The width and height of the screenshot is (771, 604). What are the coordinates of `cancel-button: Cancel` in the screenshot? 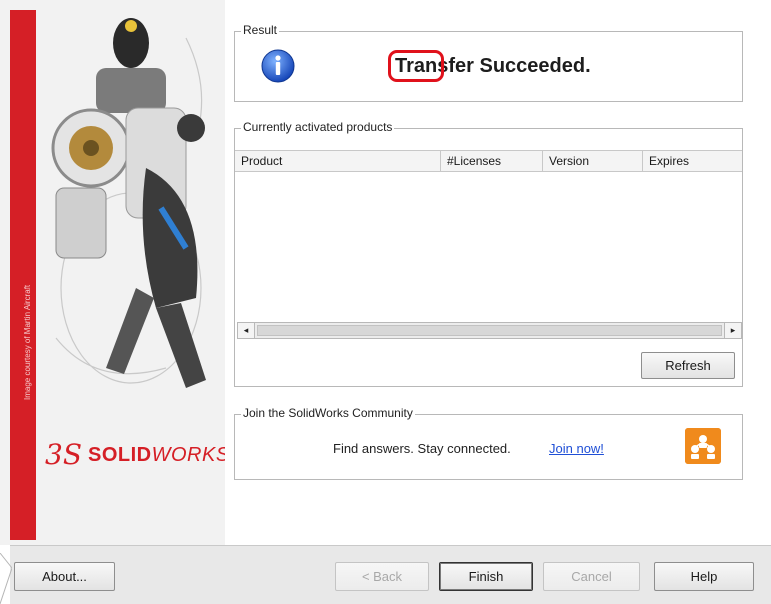 It's located at (591, 576).